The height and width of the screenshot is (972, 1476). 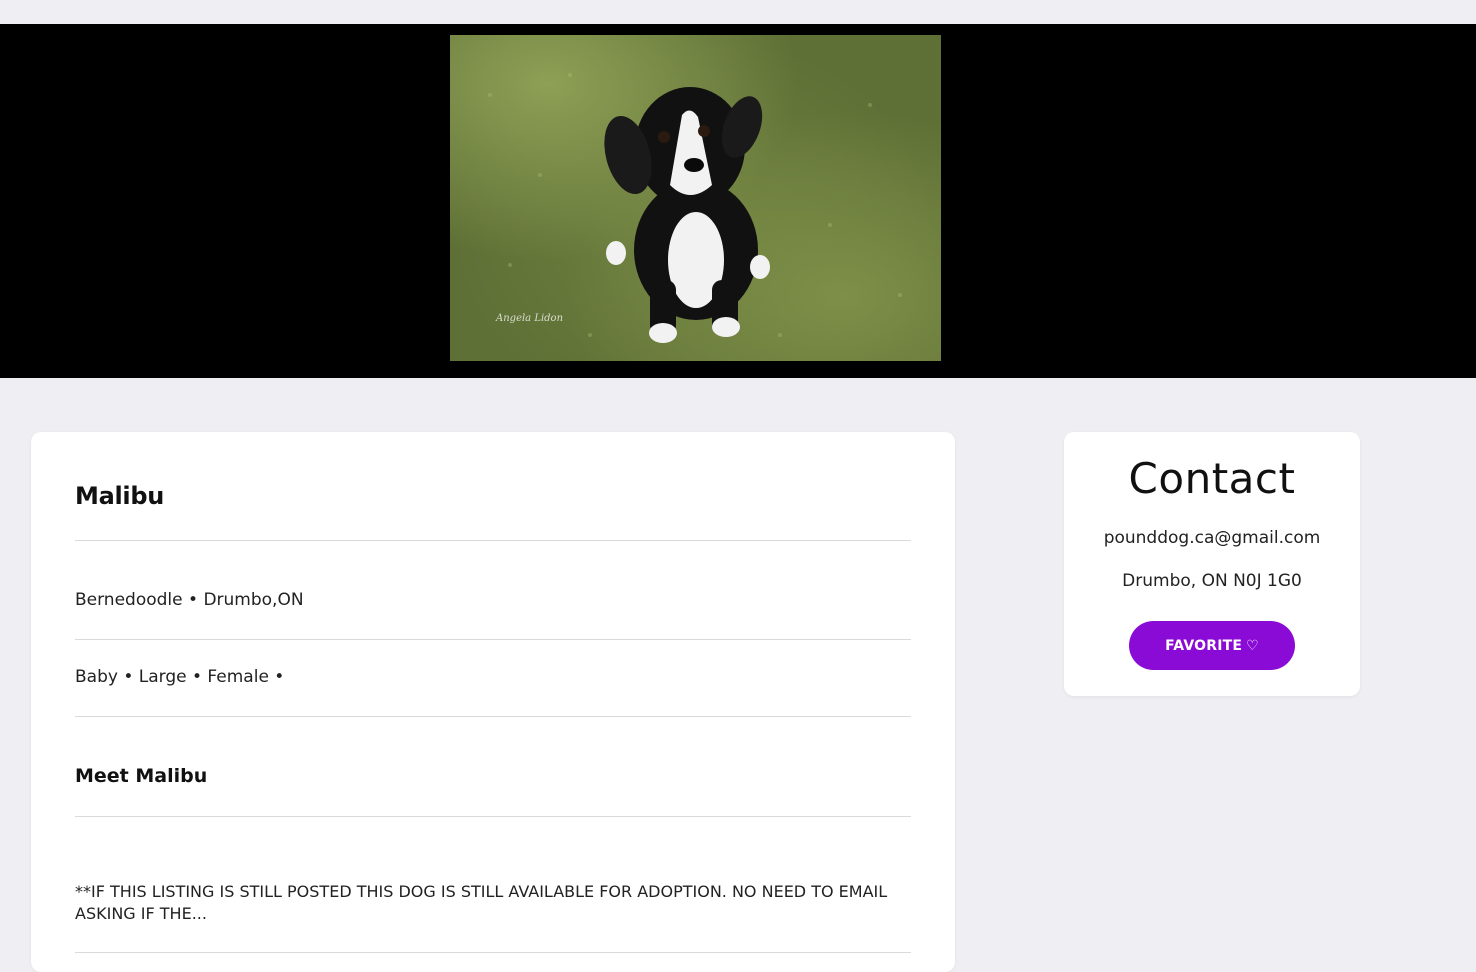 What do you see at coordinates (1212, 538) in the screenshot?
I see `contact-email: pounddog.ca@gmail.com` at bounding box center [1212, 538].